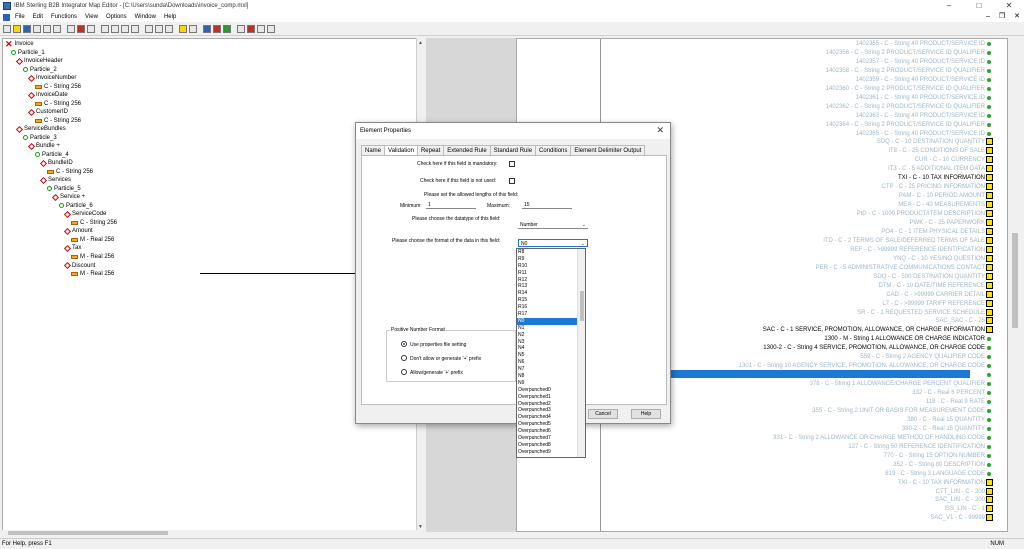 The height and width of the screenshot is (549, 1024). I want to click on output-tree-node: PID - C - 1000 PRODUCT/ITEM DESCRIPTION, so click(921, 214).